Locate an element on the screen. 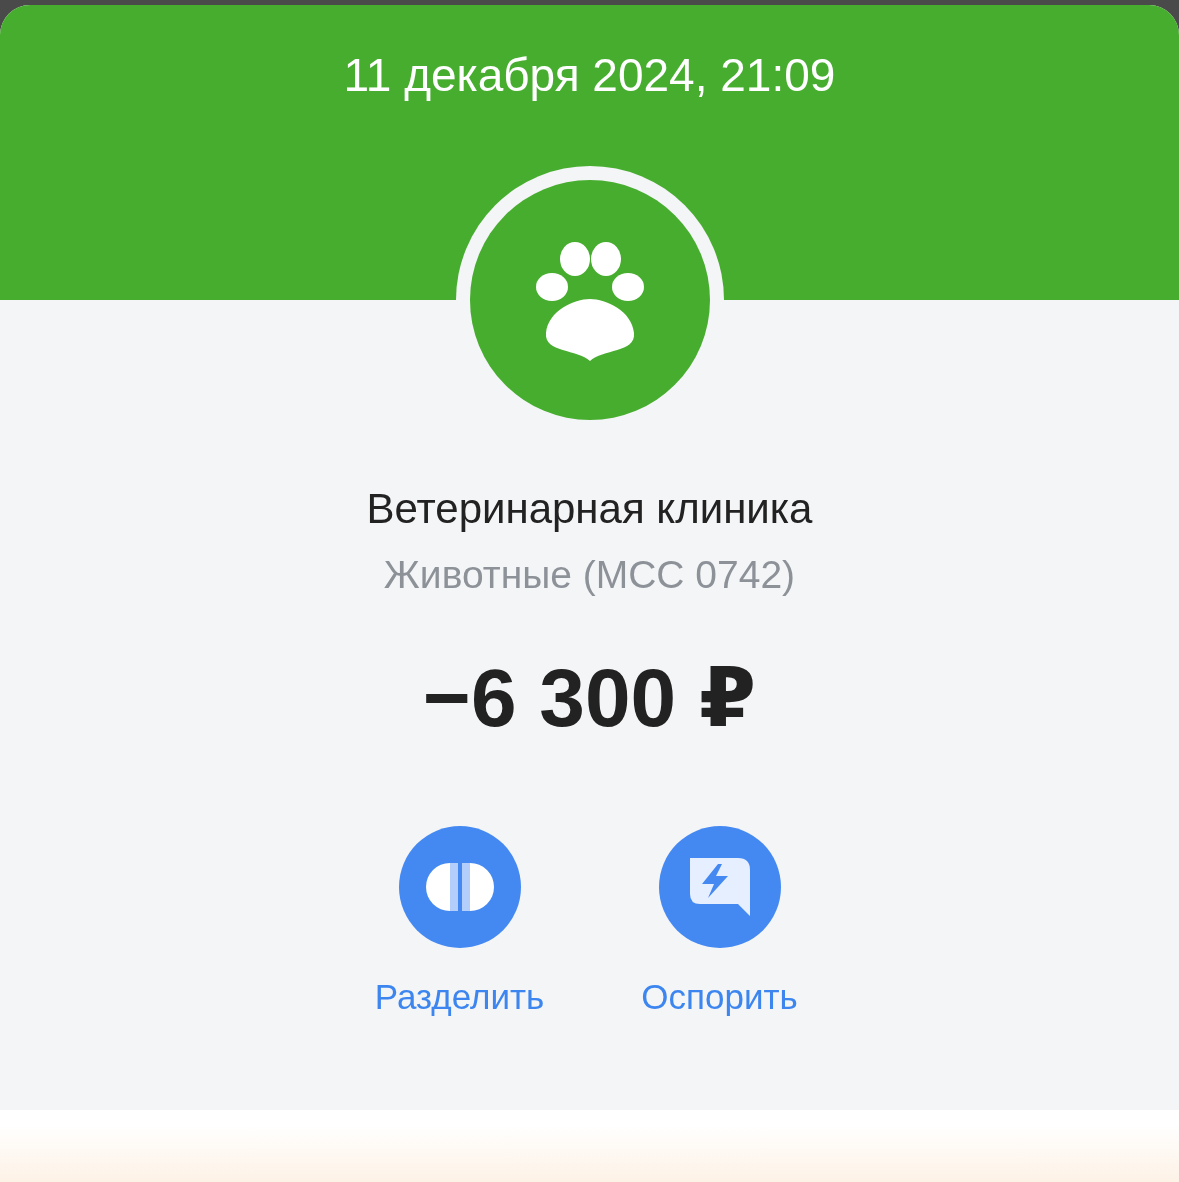 This screenshot has width=1179, height=1182. transaction-amount: −6 300 ₽ is located at coordinates (589, 698).